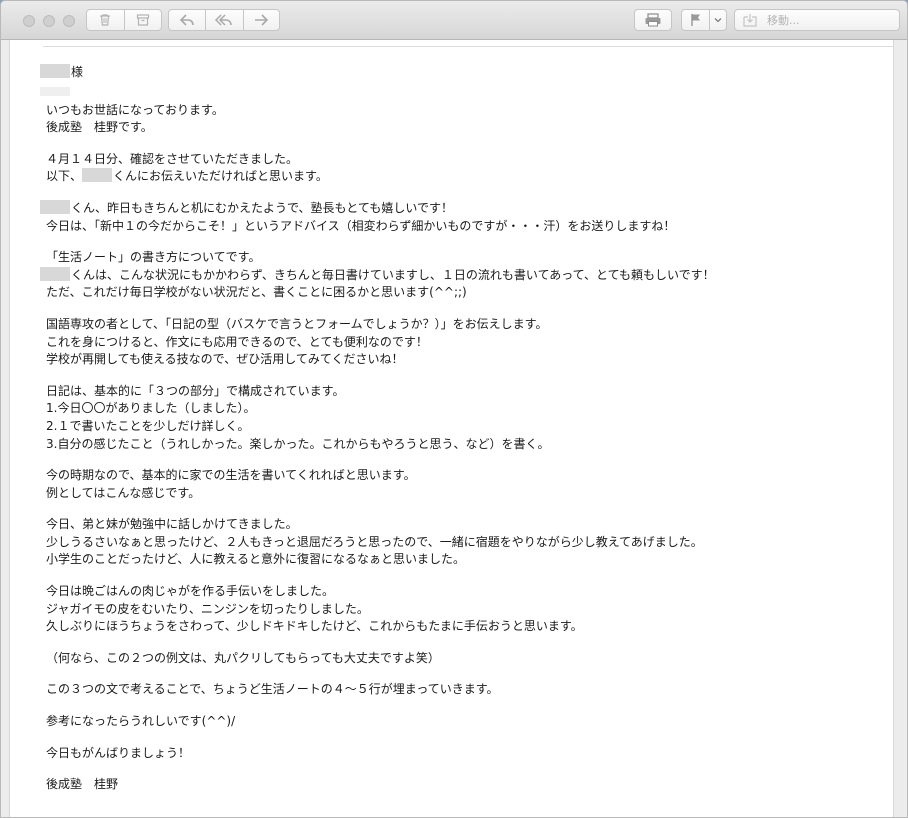 The width and height of the screenshot is (908, 818). What do you see at coordinates (29, 21) in the screenshot?
I see `close-window-button` at bounding box center [29, 21].